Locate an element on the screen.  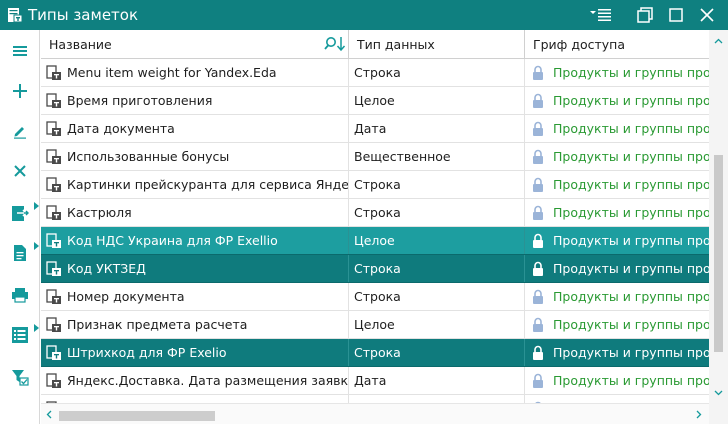
list-button is located at coordinates (20, 335).